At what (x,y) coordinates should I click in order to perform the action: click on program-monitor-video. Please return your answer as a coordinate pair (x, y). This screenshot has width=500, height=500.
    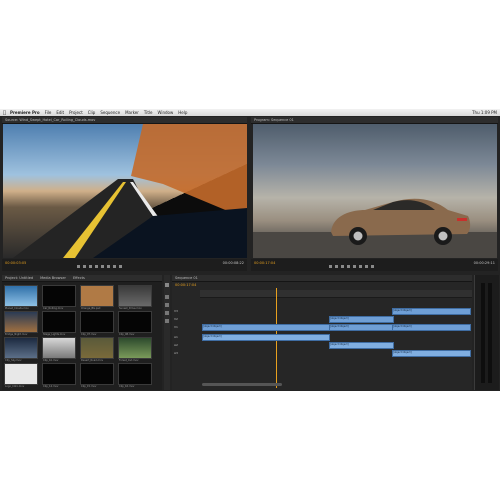
    Looking at the image, I should click on (375, 191).